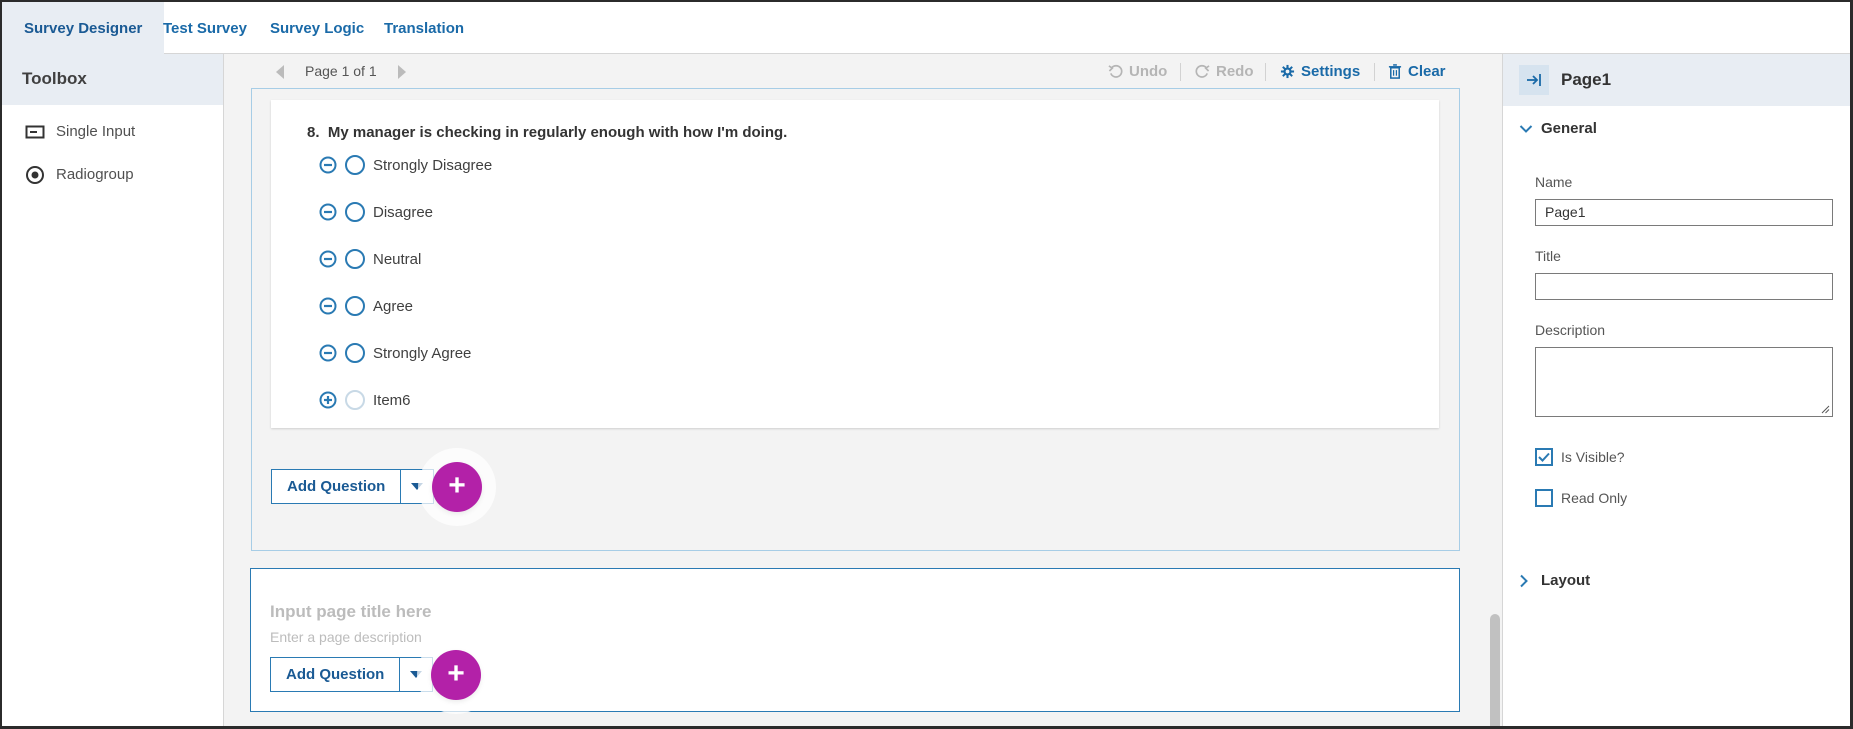 Image resolution: width=1853 pixels, height=729 pixels. Describe the element at coordinates (280, 72) in the screenshot. I see `prev-page-icon` at that location.